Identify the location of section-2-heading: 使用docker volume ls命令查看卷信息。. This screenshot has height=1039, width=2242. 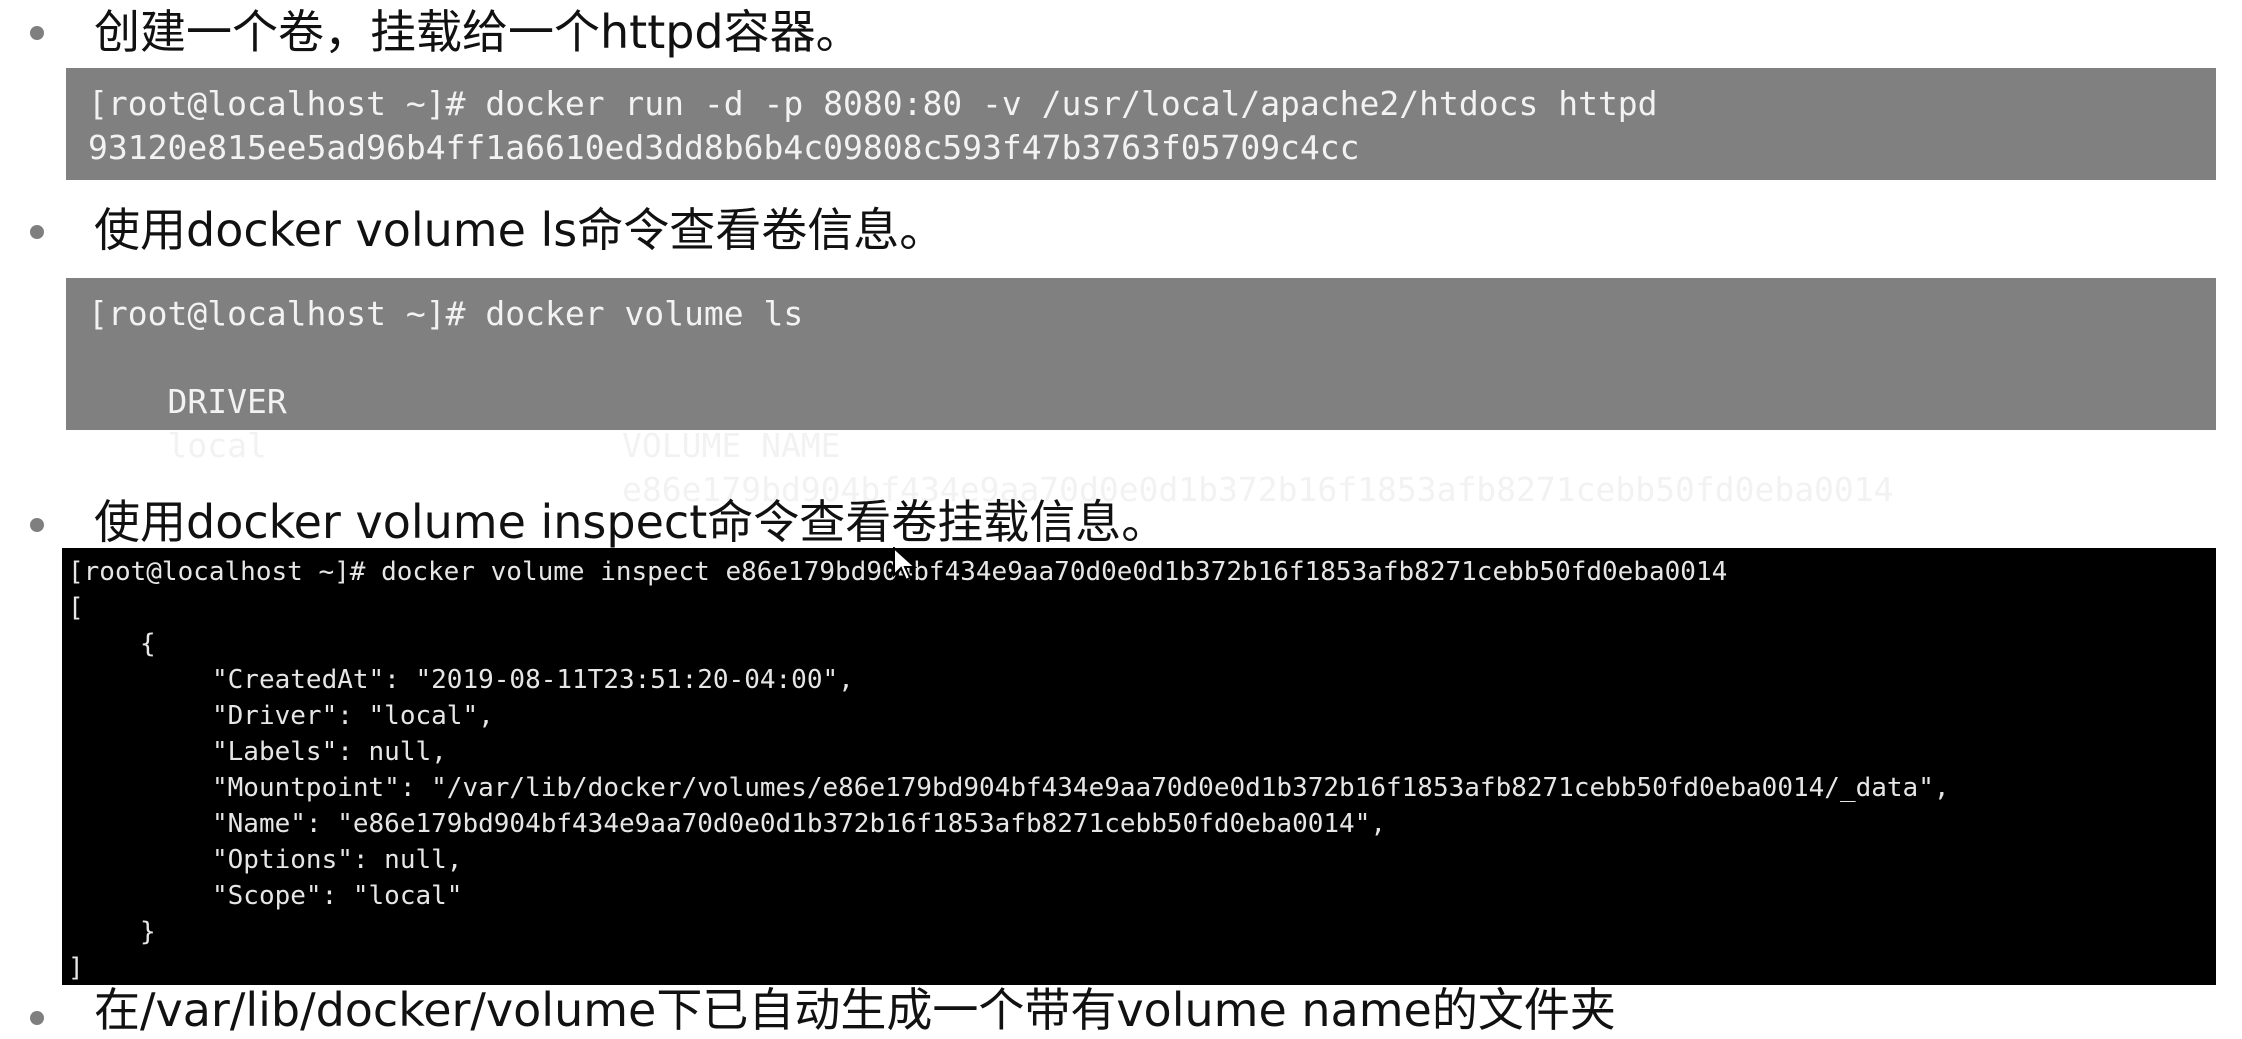
(520, 230).